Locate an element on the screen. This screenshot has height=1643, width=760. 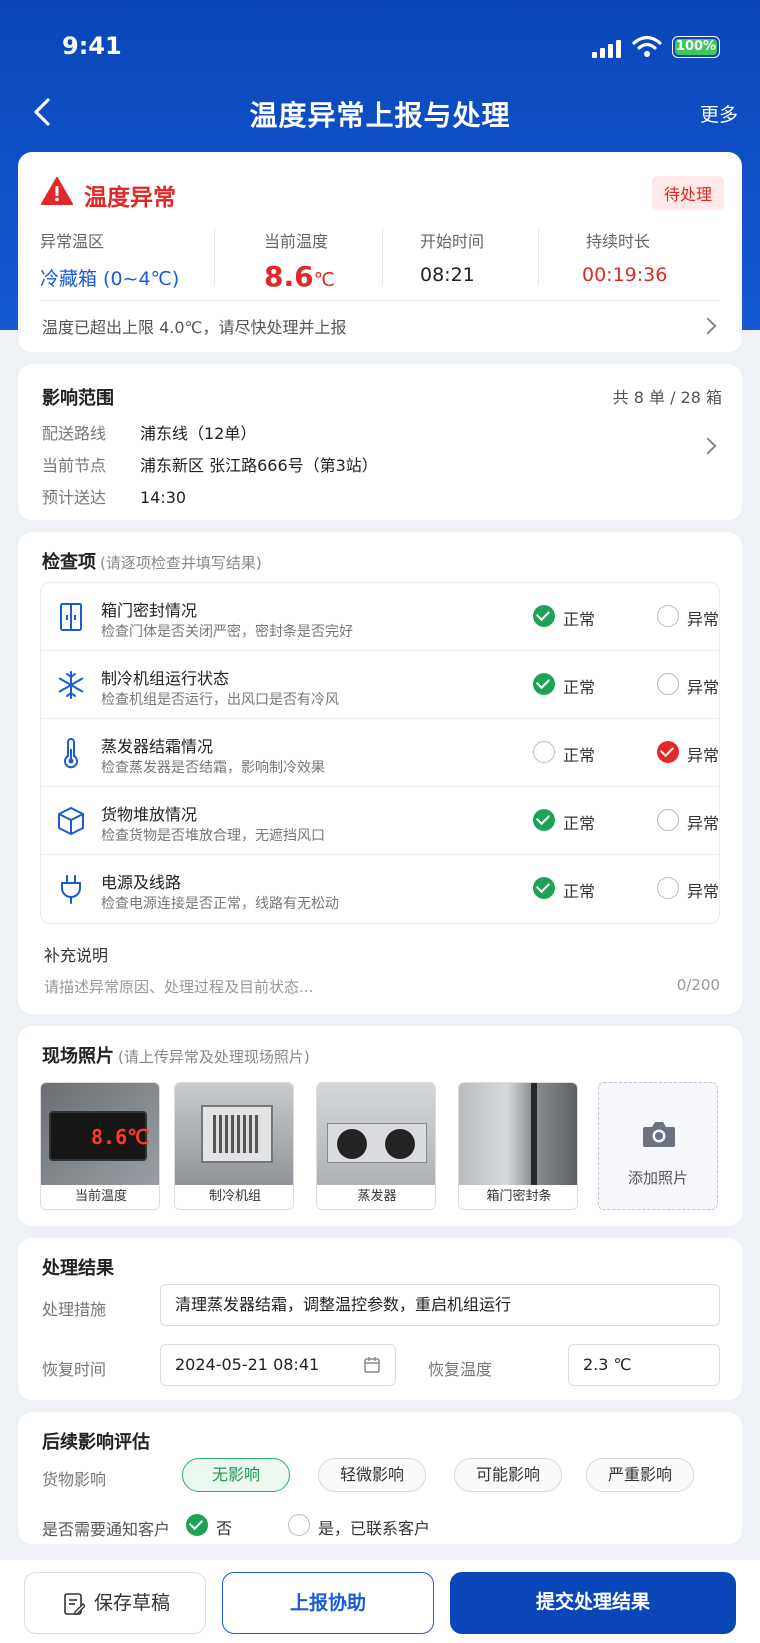
check-item-name: 货物堆放情况 is located at coordinates (149, 814).